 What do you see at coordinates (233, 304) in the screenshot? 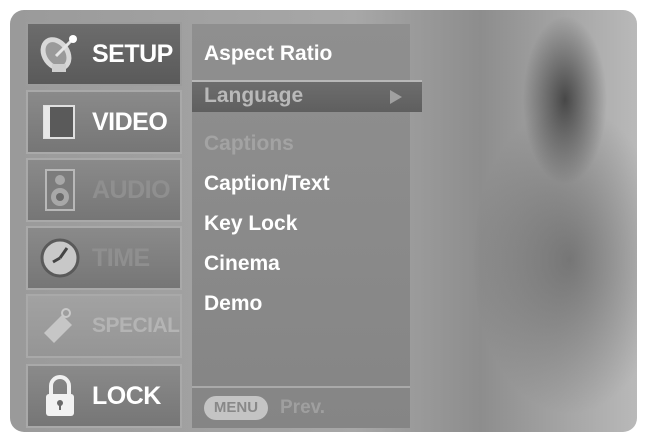
I see `menu-item-demo: Demo` at bounding box center [233, 304].